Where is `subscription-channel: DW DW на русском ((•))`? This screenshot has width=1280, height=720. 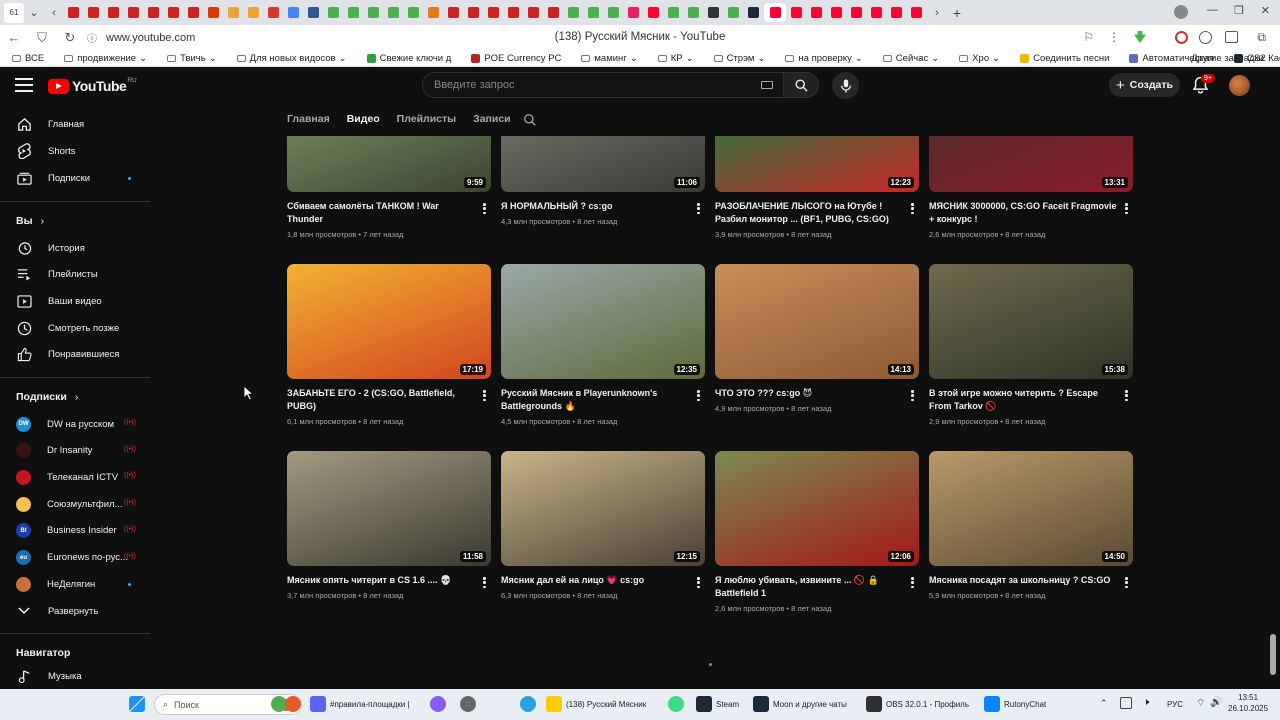 subscription-channel: DW DW на русском ((•)) is located at coordinates (77, 424).